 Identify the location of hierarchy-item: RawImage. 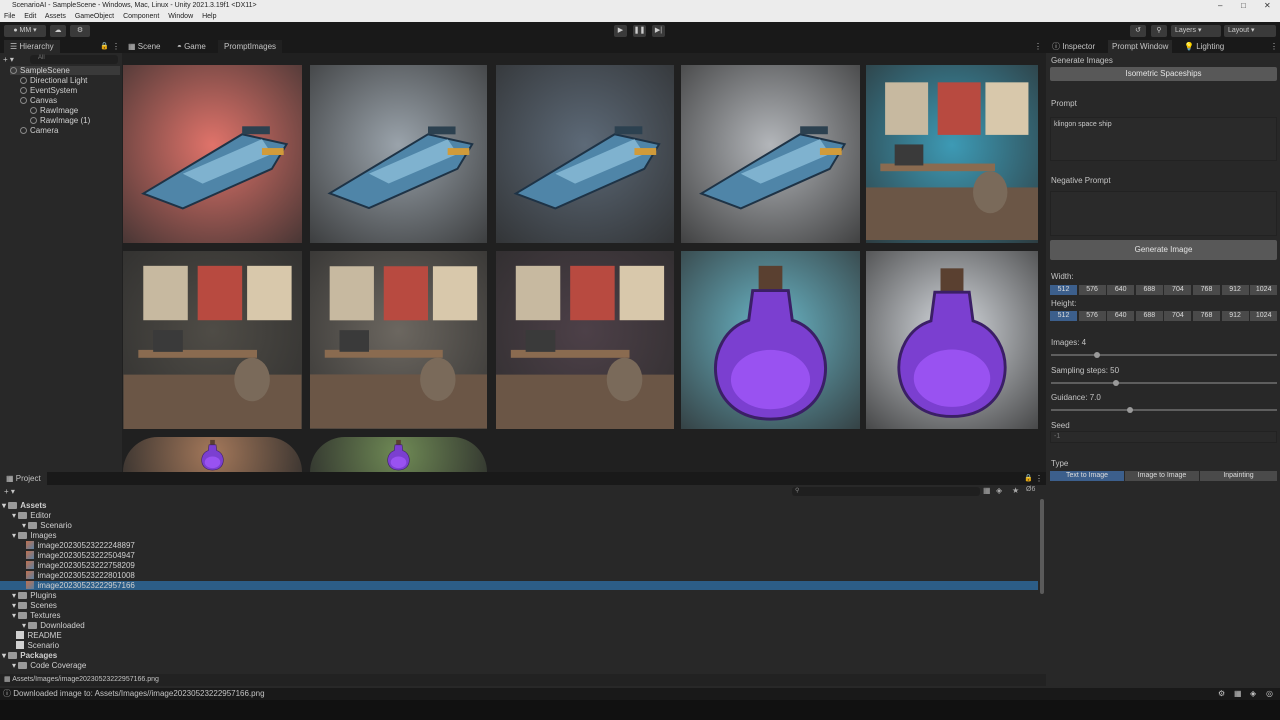
(54, 110).